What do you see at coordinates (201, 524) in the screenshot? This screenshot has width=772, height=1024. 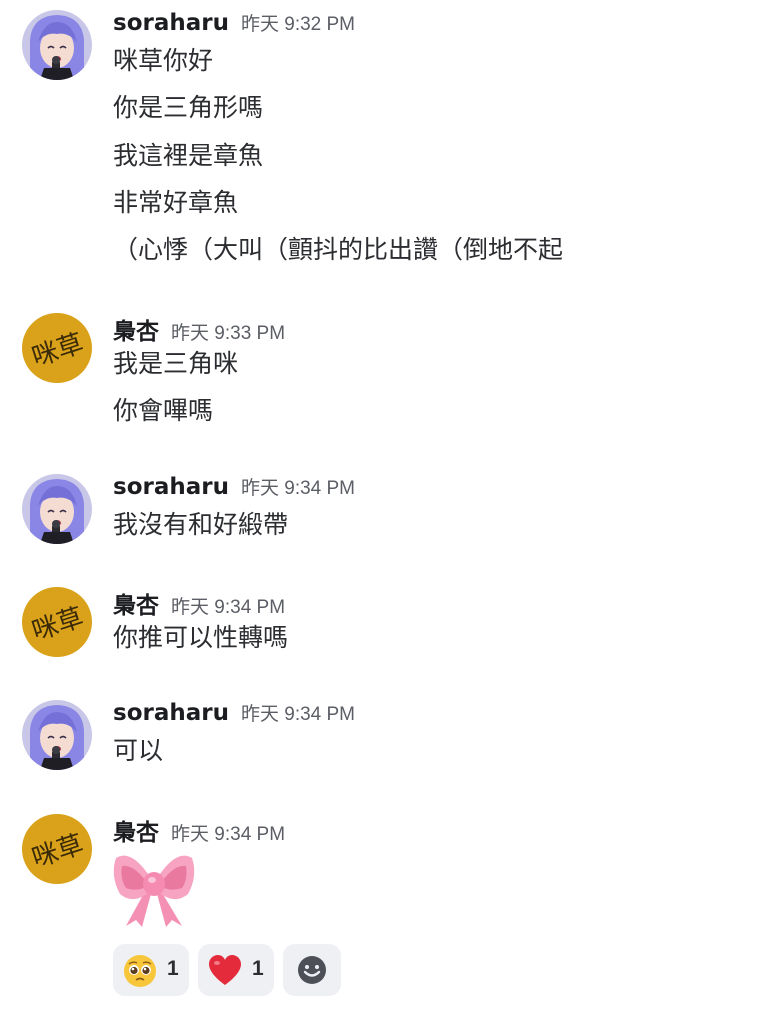 I see `message-text: 我沒有和好緞帶` at bounding box center [201, 524].